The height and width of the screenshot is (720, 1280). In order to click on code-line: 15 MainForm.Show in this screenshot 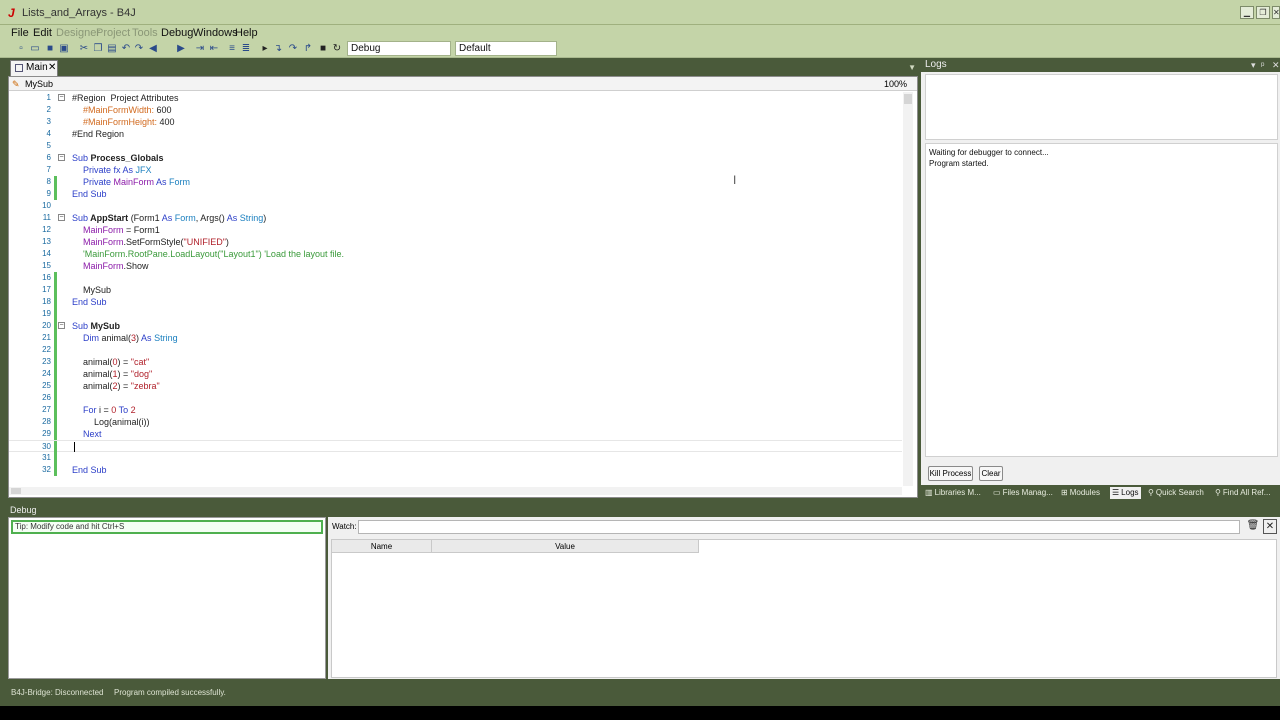, I will do `click(455, 266)`.